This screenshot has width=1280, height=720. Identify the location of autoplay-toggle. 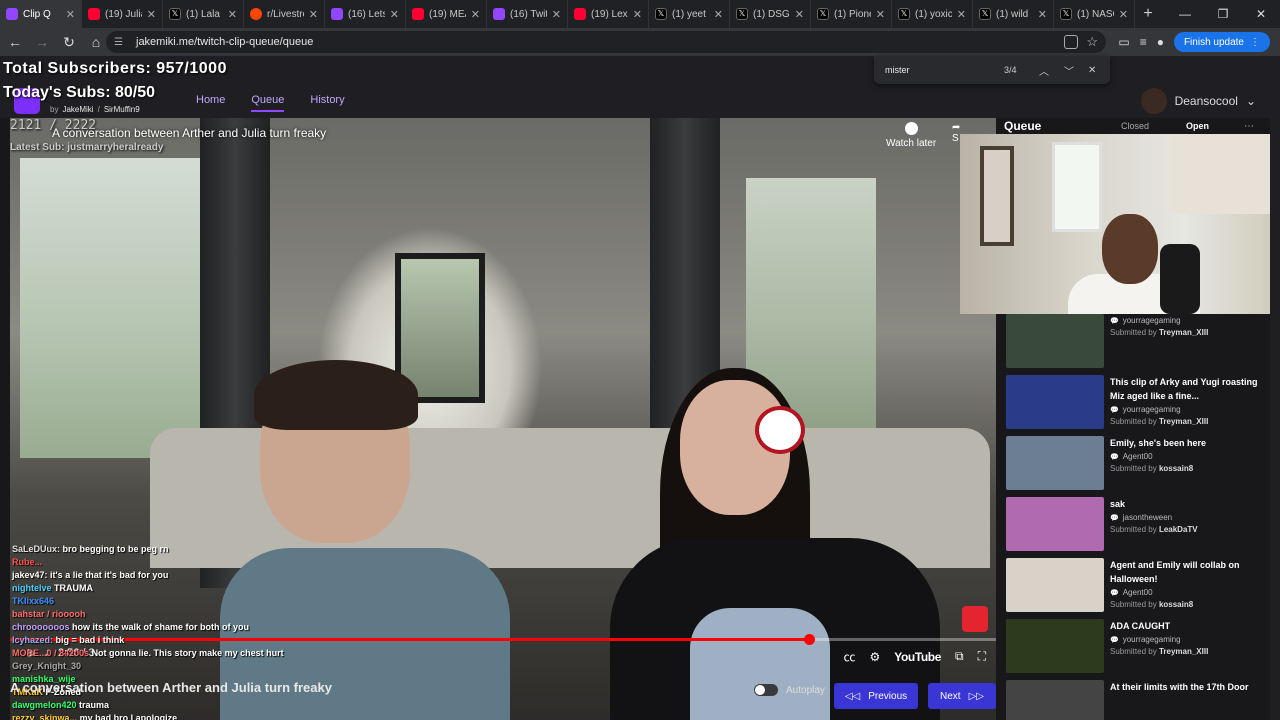
(766, 690).